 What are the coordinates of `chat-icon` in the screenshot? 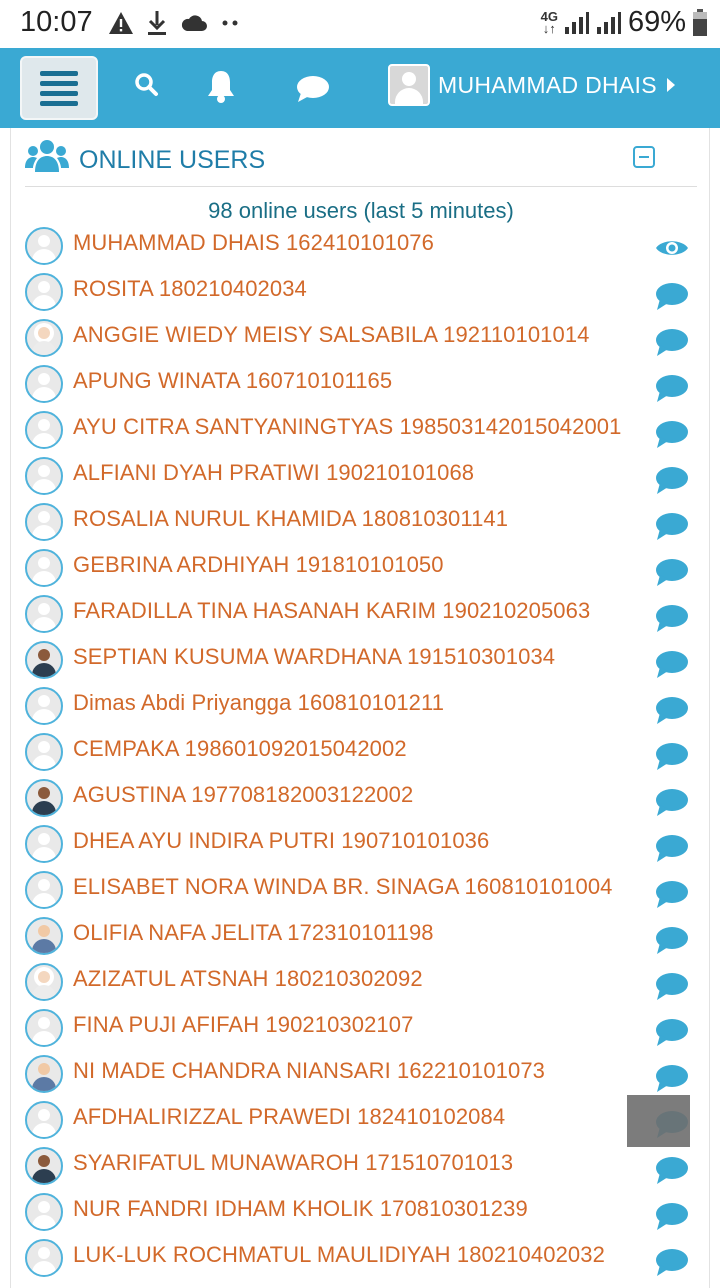 It's located at (313, 89).